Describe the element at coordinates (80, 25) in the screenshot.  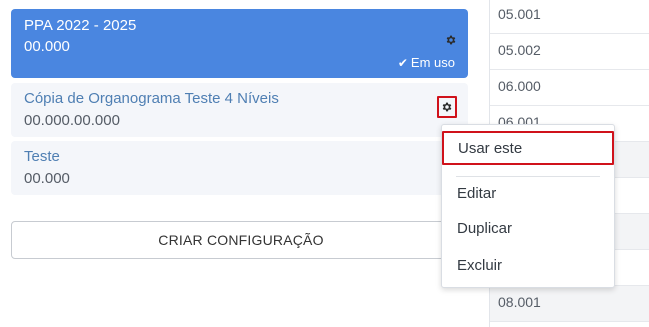
I see `config-title: PPA 2022 - 2025` at that location.